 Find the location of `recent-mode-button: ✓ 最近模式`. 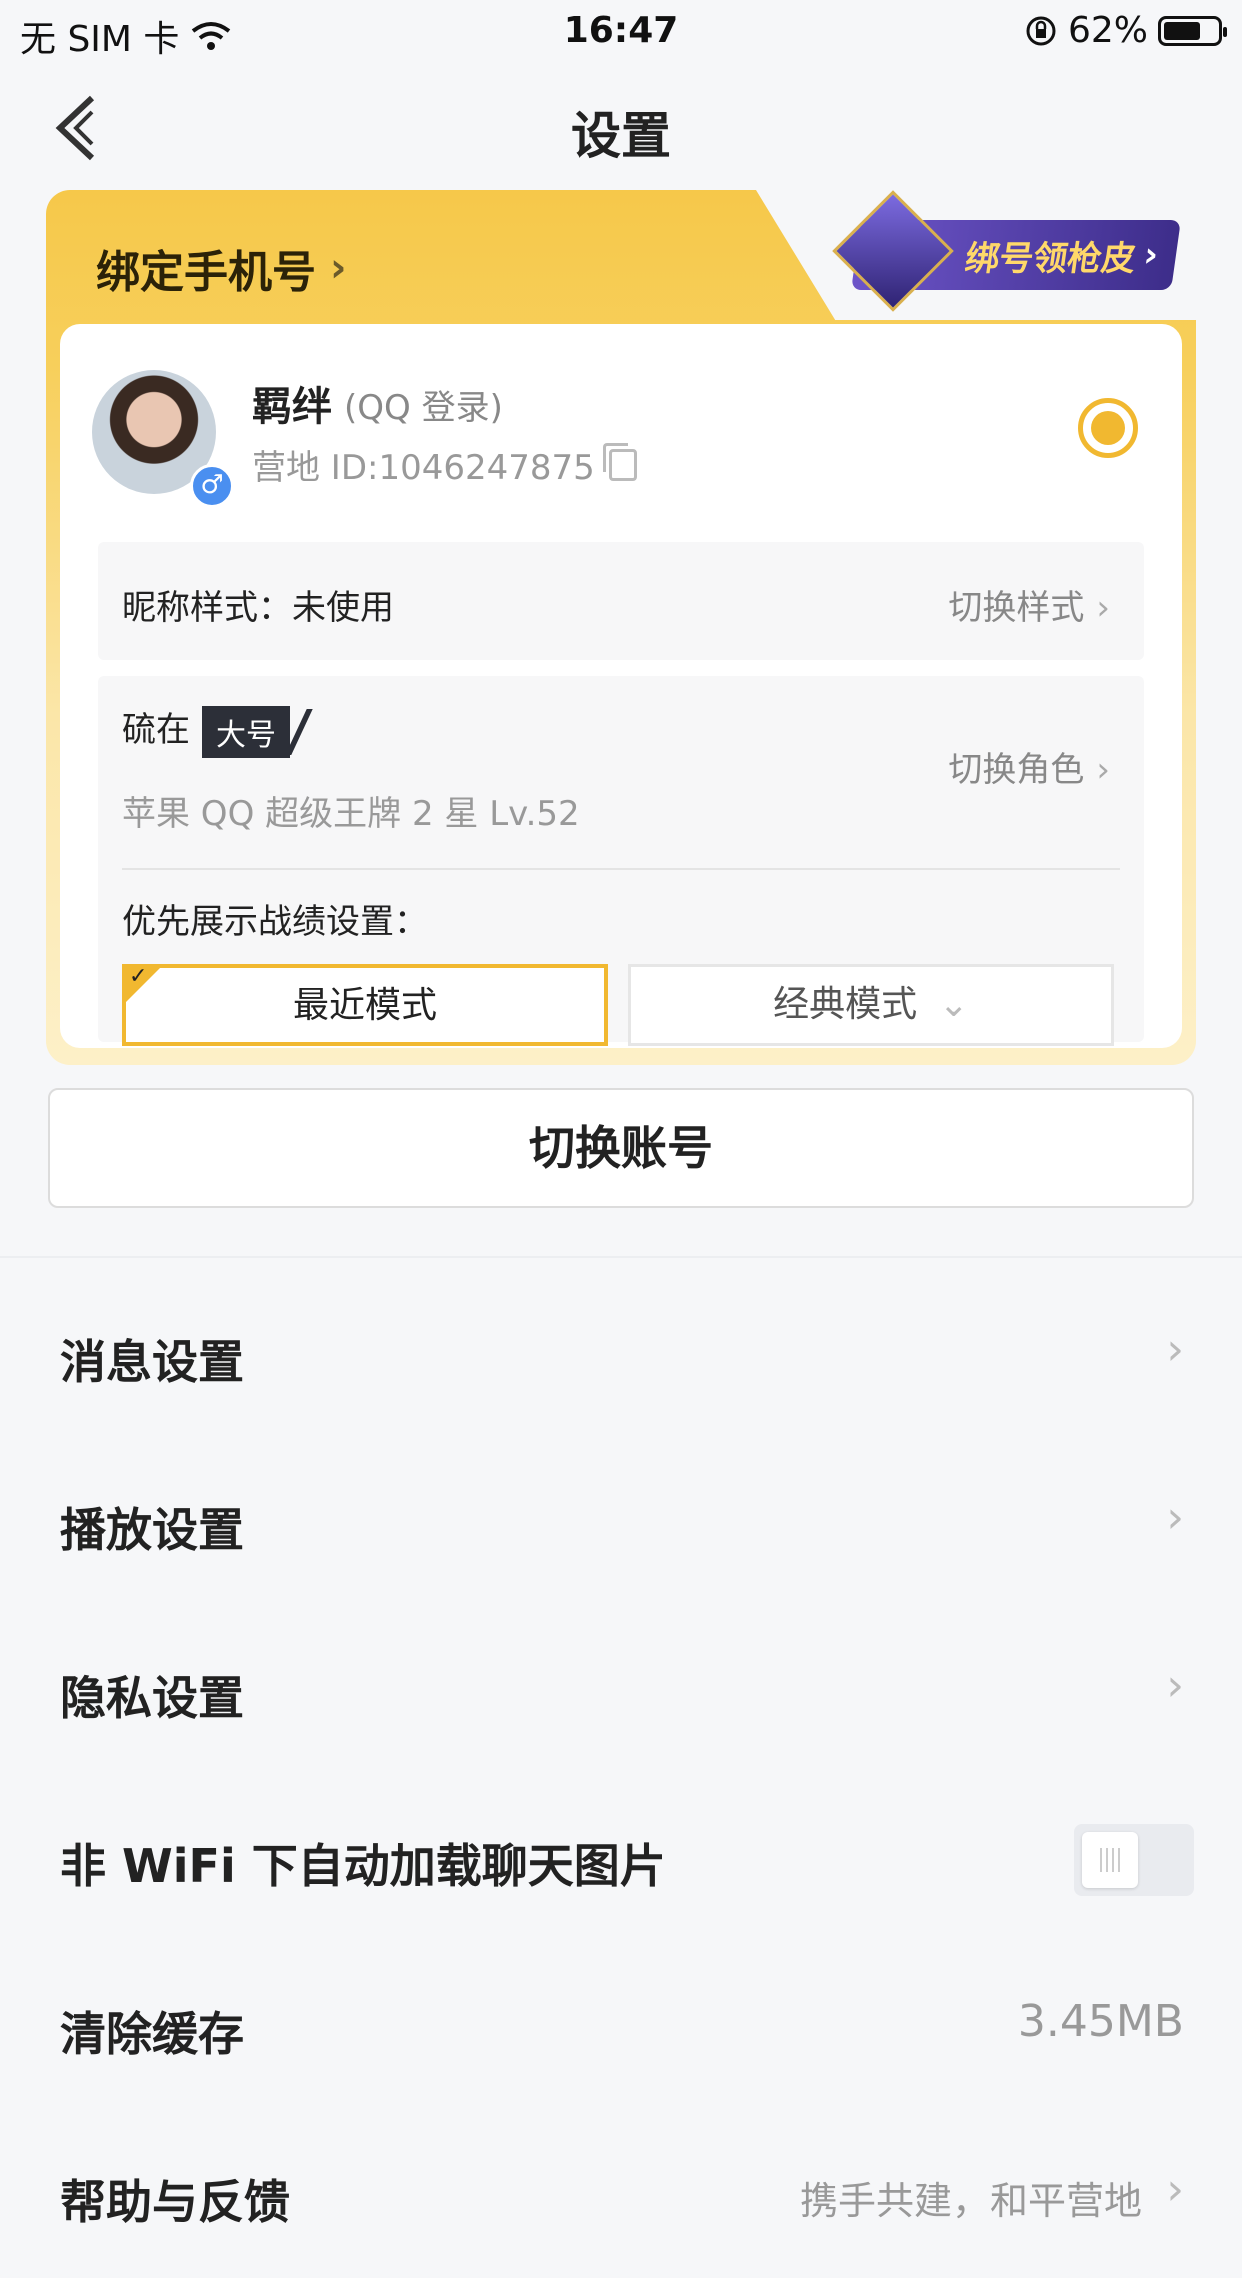

recent-mode-button: ✓ 最近模式 is located at coordinates (365, 1005).